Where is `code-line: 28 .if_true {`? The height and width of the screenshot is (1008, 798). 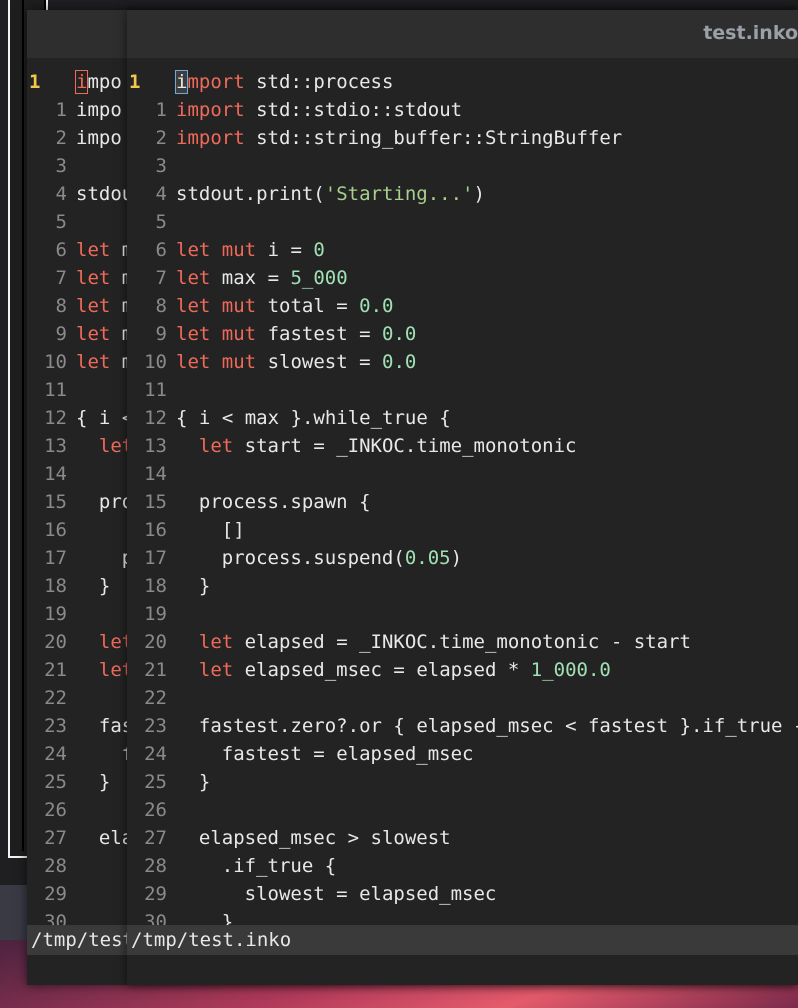
code-line: 28 .if_true { is located at coordinates (231, 866).